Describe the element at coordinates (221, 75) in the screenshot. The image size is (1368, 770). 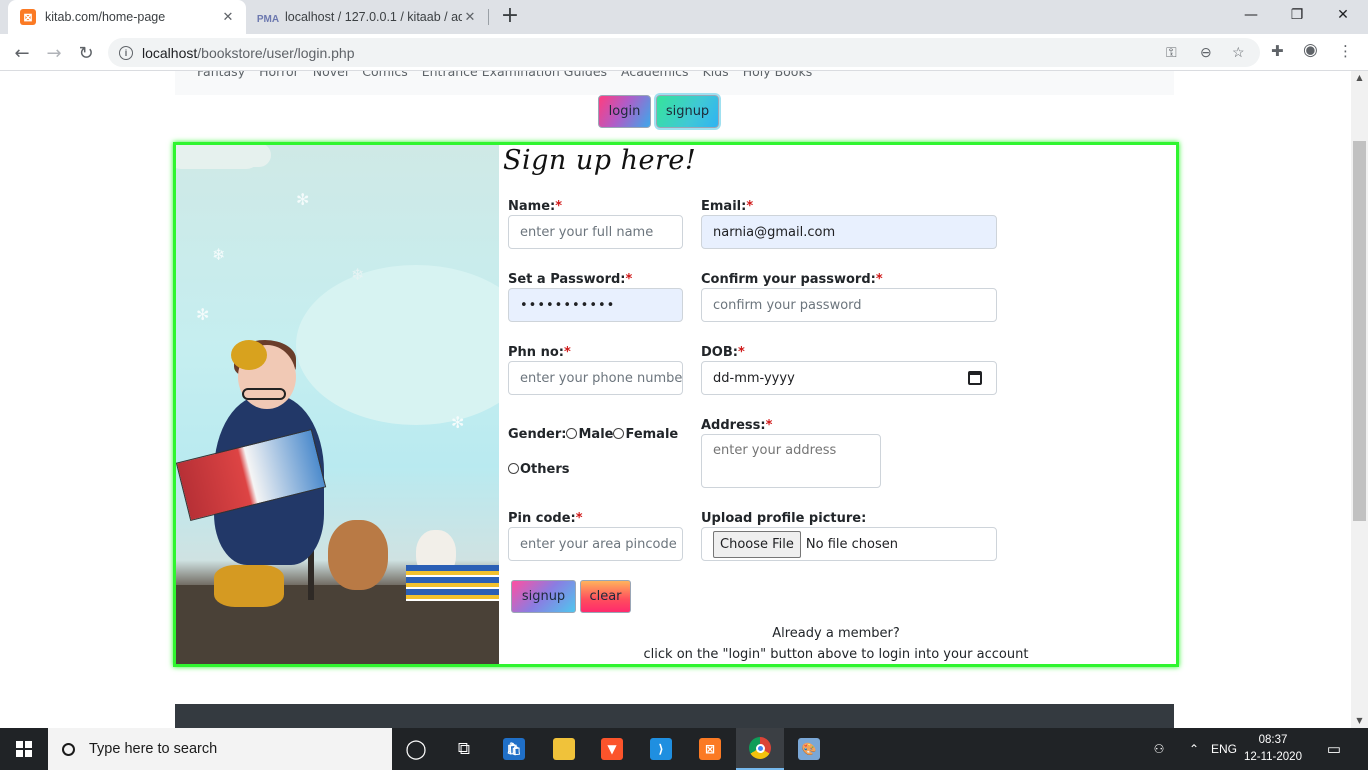
I see `nav-link-fantasy: Fantasy` at that location.